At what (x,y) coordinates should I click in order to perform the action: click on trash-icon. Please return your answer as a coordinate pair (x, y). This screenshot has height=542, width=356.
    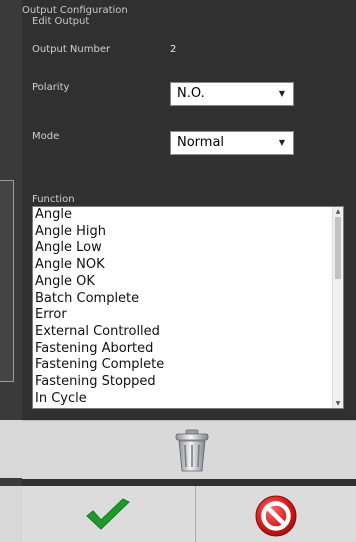
    Looking at the image, I should click on (192, 450).